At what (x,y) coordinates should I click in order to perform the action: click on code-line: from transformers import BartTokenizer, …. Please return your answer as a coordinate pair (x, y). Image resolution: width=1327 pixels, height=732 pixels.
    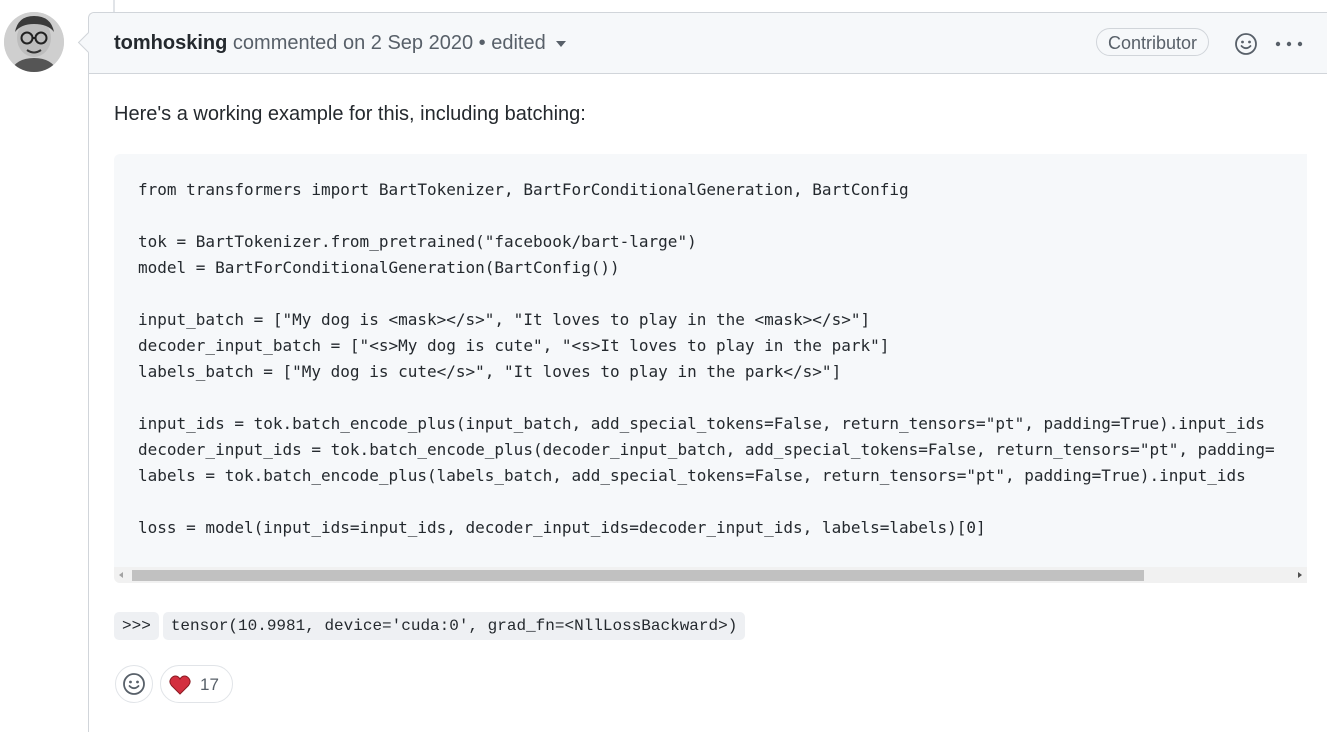
    Looking at the image, I should click on (523, 189).